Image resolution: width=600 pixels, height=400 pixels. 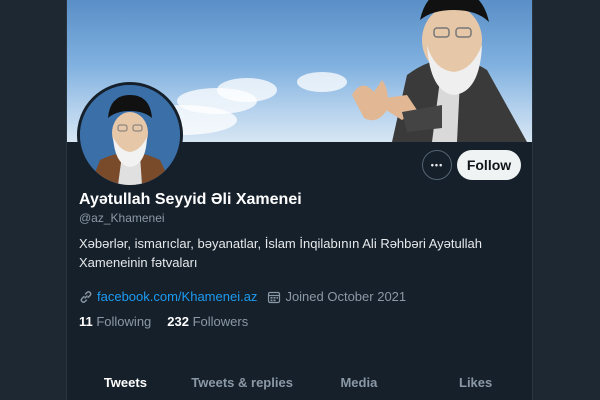 What do you see at coordinates (180, 321) in the screenshot?
I see `followers-count: 232` at bounding box center [180, 321].